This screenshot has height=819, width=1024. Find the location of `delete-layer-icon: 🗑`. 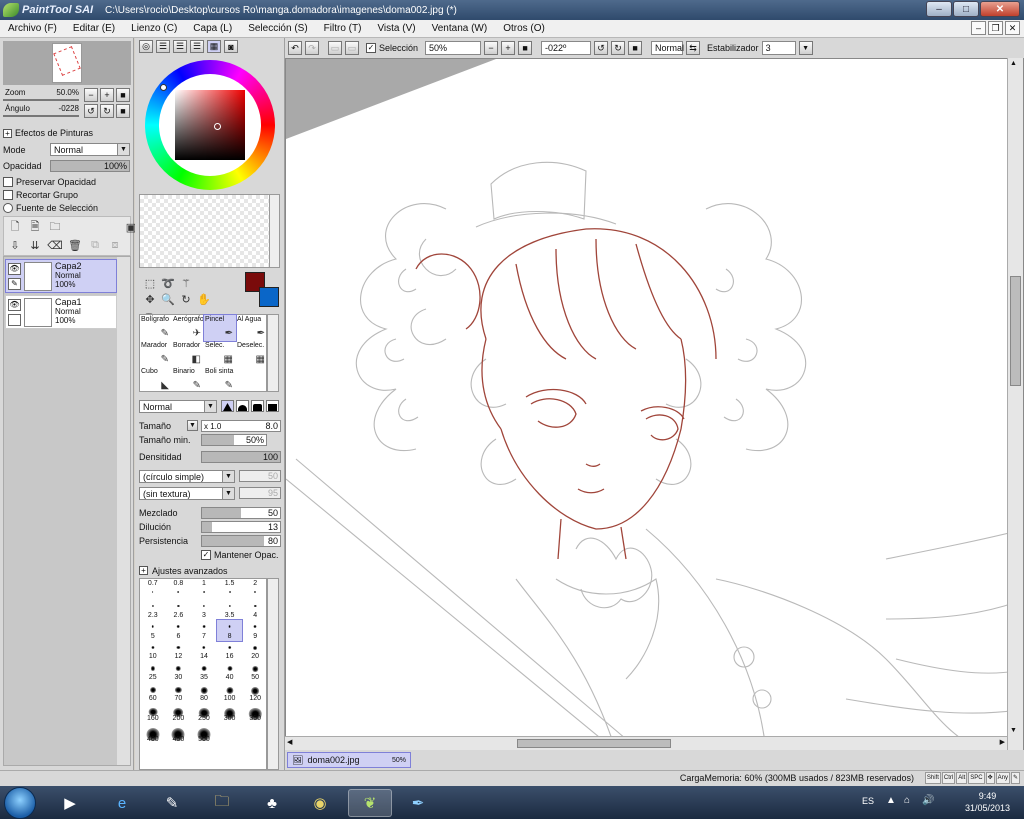

delete-layer-icon: 🗑 is located at coordinates (75, 245).